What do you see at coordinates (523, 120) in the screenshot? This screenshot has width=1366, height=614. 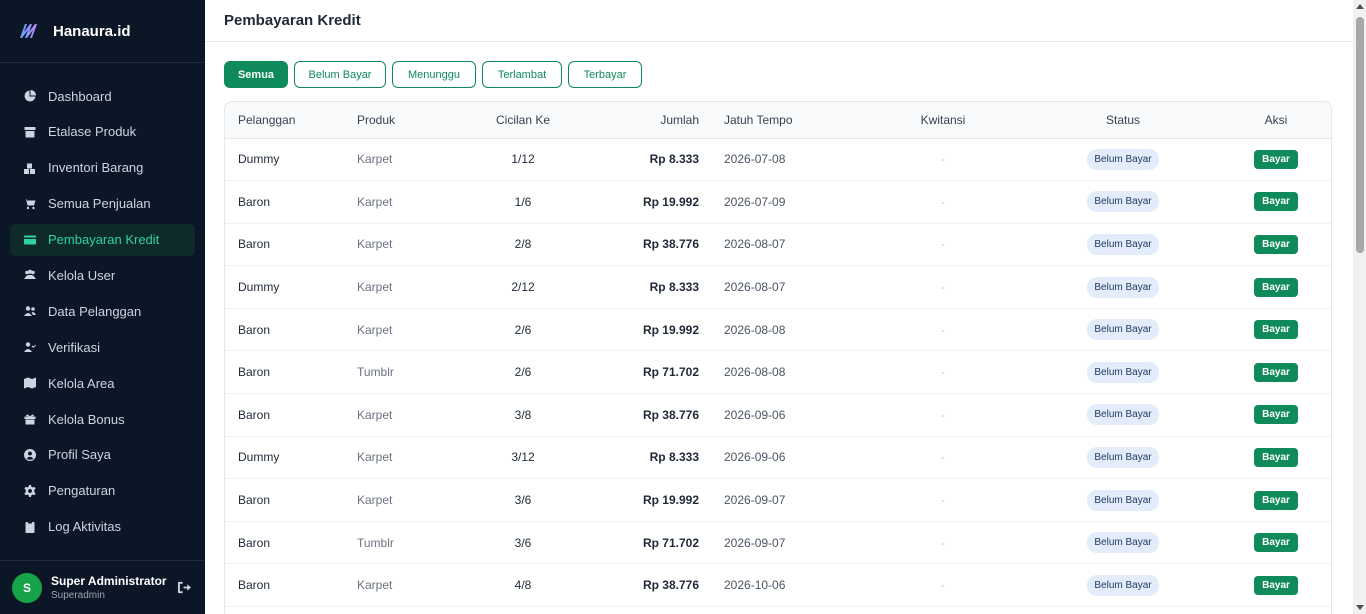 I see `column-header-cicilan-ke: Cicilan Ke` at bounding box center [523, 120].